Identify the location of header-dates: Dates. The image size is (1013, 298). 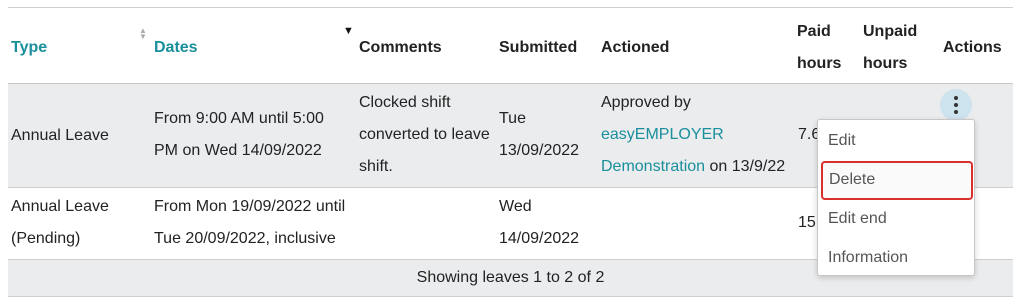
(176, 48).